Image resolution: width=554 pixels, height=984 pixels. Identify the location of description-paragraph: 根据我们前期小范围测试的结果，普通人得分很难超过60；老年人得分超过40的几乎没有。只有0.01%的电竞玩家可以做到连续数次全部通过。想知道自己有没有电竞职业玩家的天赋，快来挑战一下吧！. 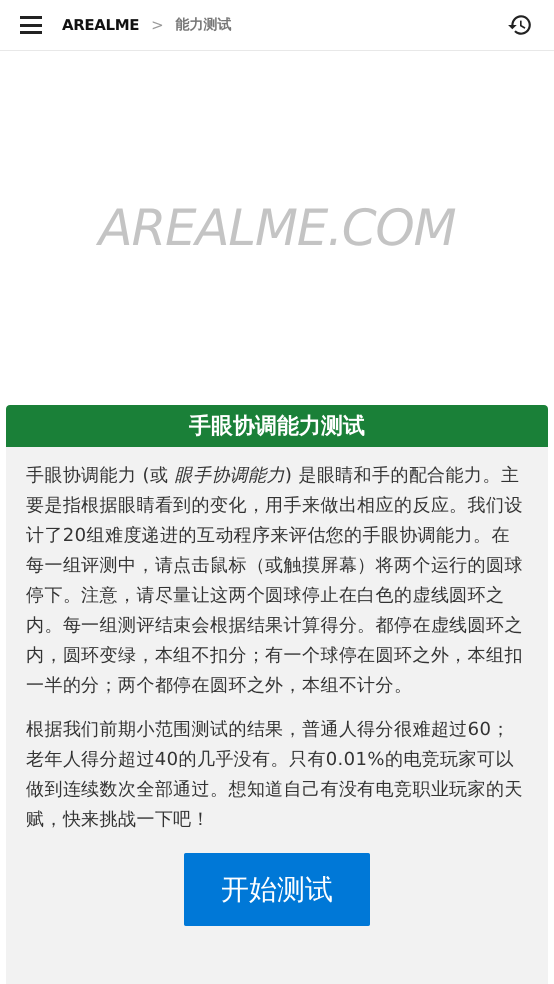
(275, 775).